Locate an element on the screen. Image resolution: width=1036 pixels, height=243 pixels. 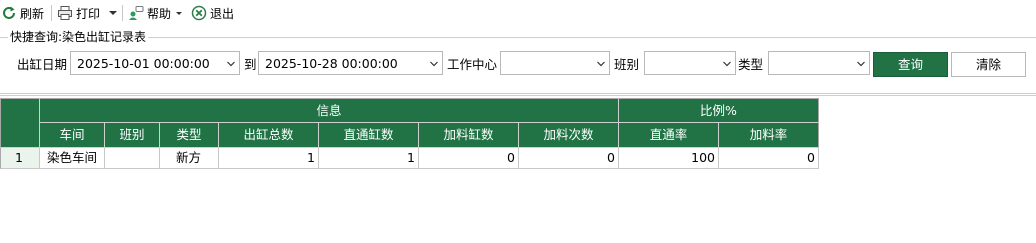
column-header-type: 类型 is located at coordinates (189, 135).